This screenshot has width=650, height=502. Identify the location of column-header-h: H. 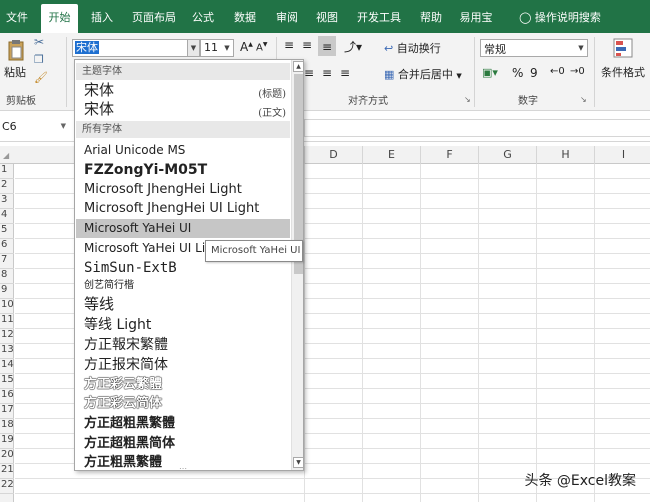
(565, 155).